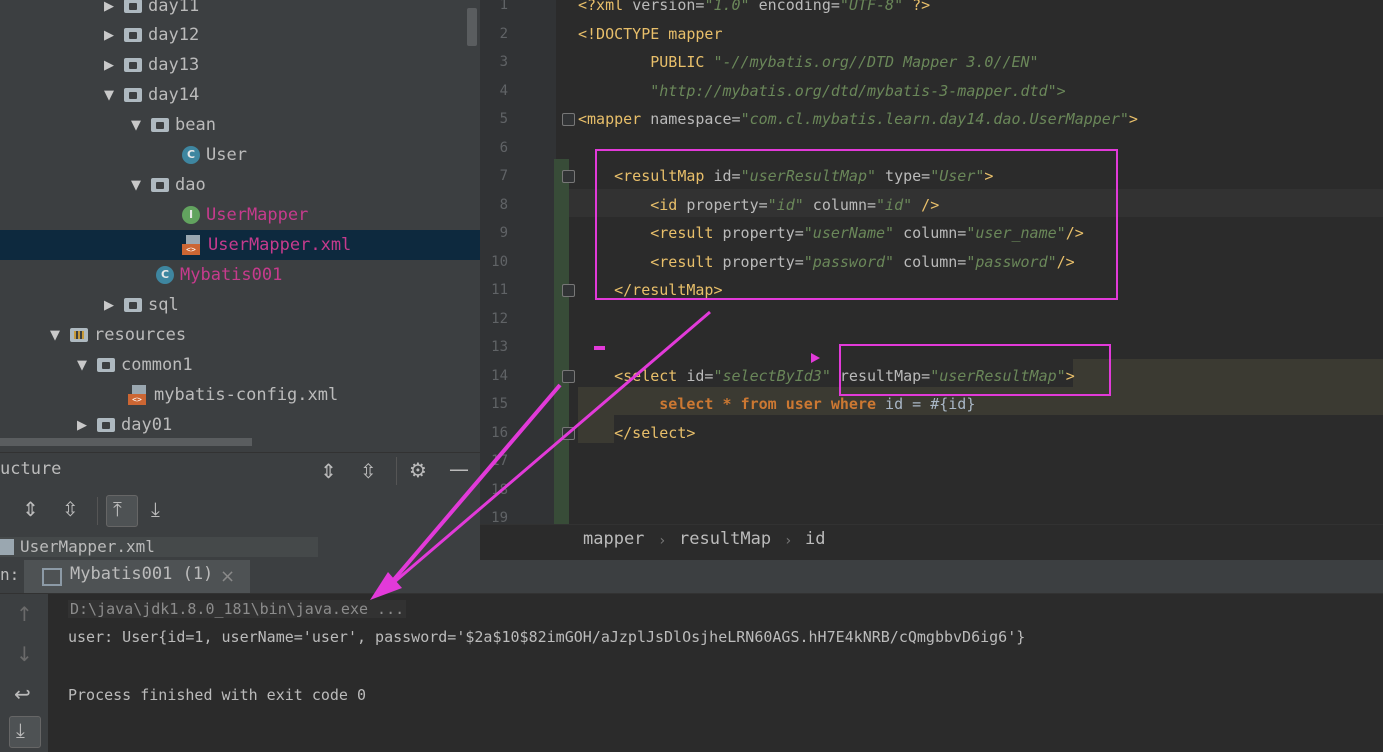 This screenshot has width=1383, height=752. What do you see at coordinates (1228, 373) in the screenshot?
I see `sql-highlight` at bounding box center [1228, 373].